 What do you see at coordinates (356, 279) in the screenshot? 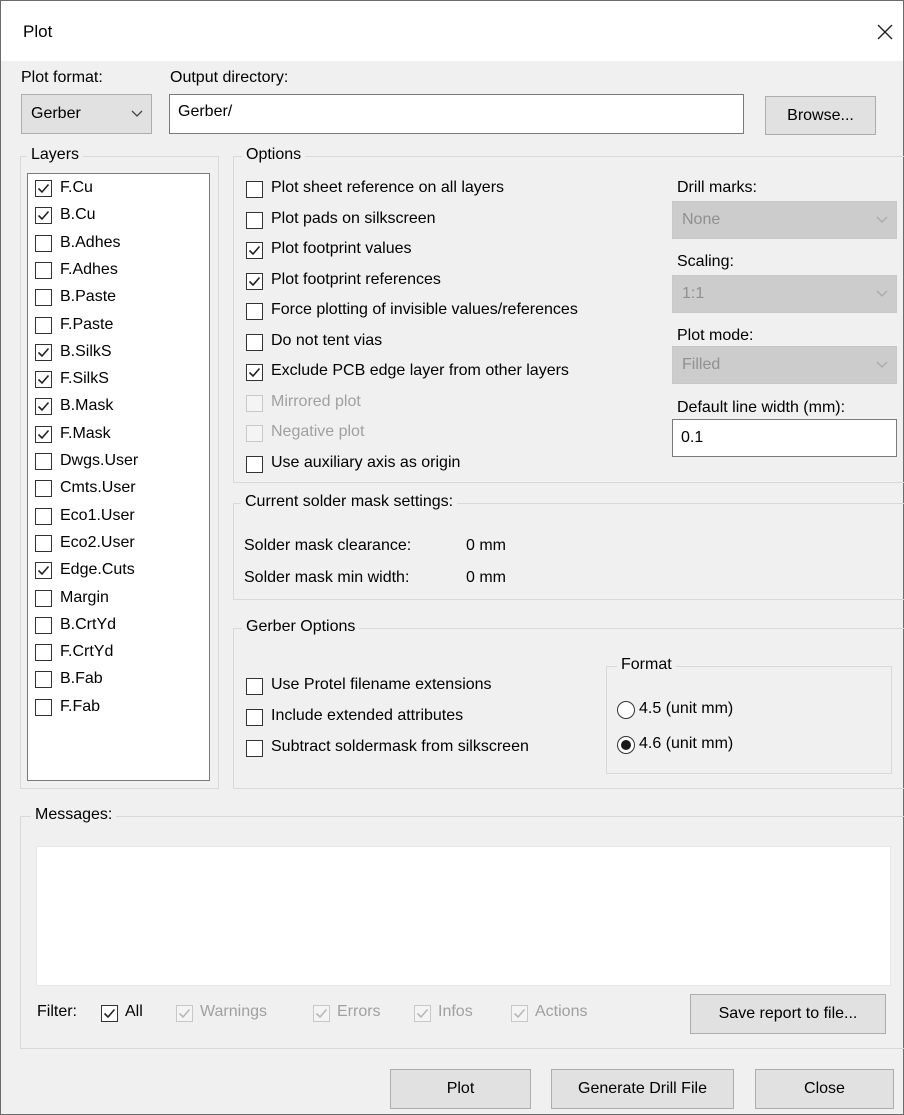
I see `option-label: Plot footprint references` at bounding box center [356, 279].